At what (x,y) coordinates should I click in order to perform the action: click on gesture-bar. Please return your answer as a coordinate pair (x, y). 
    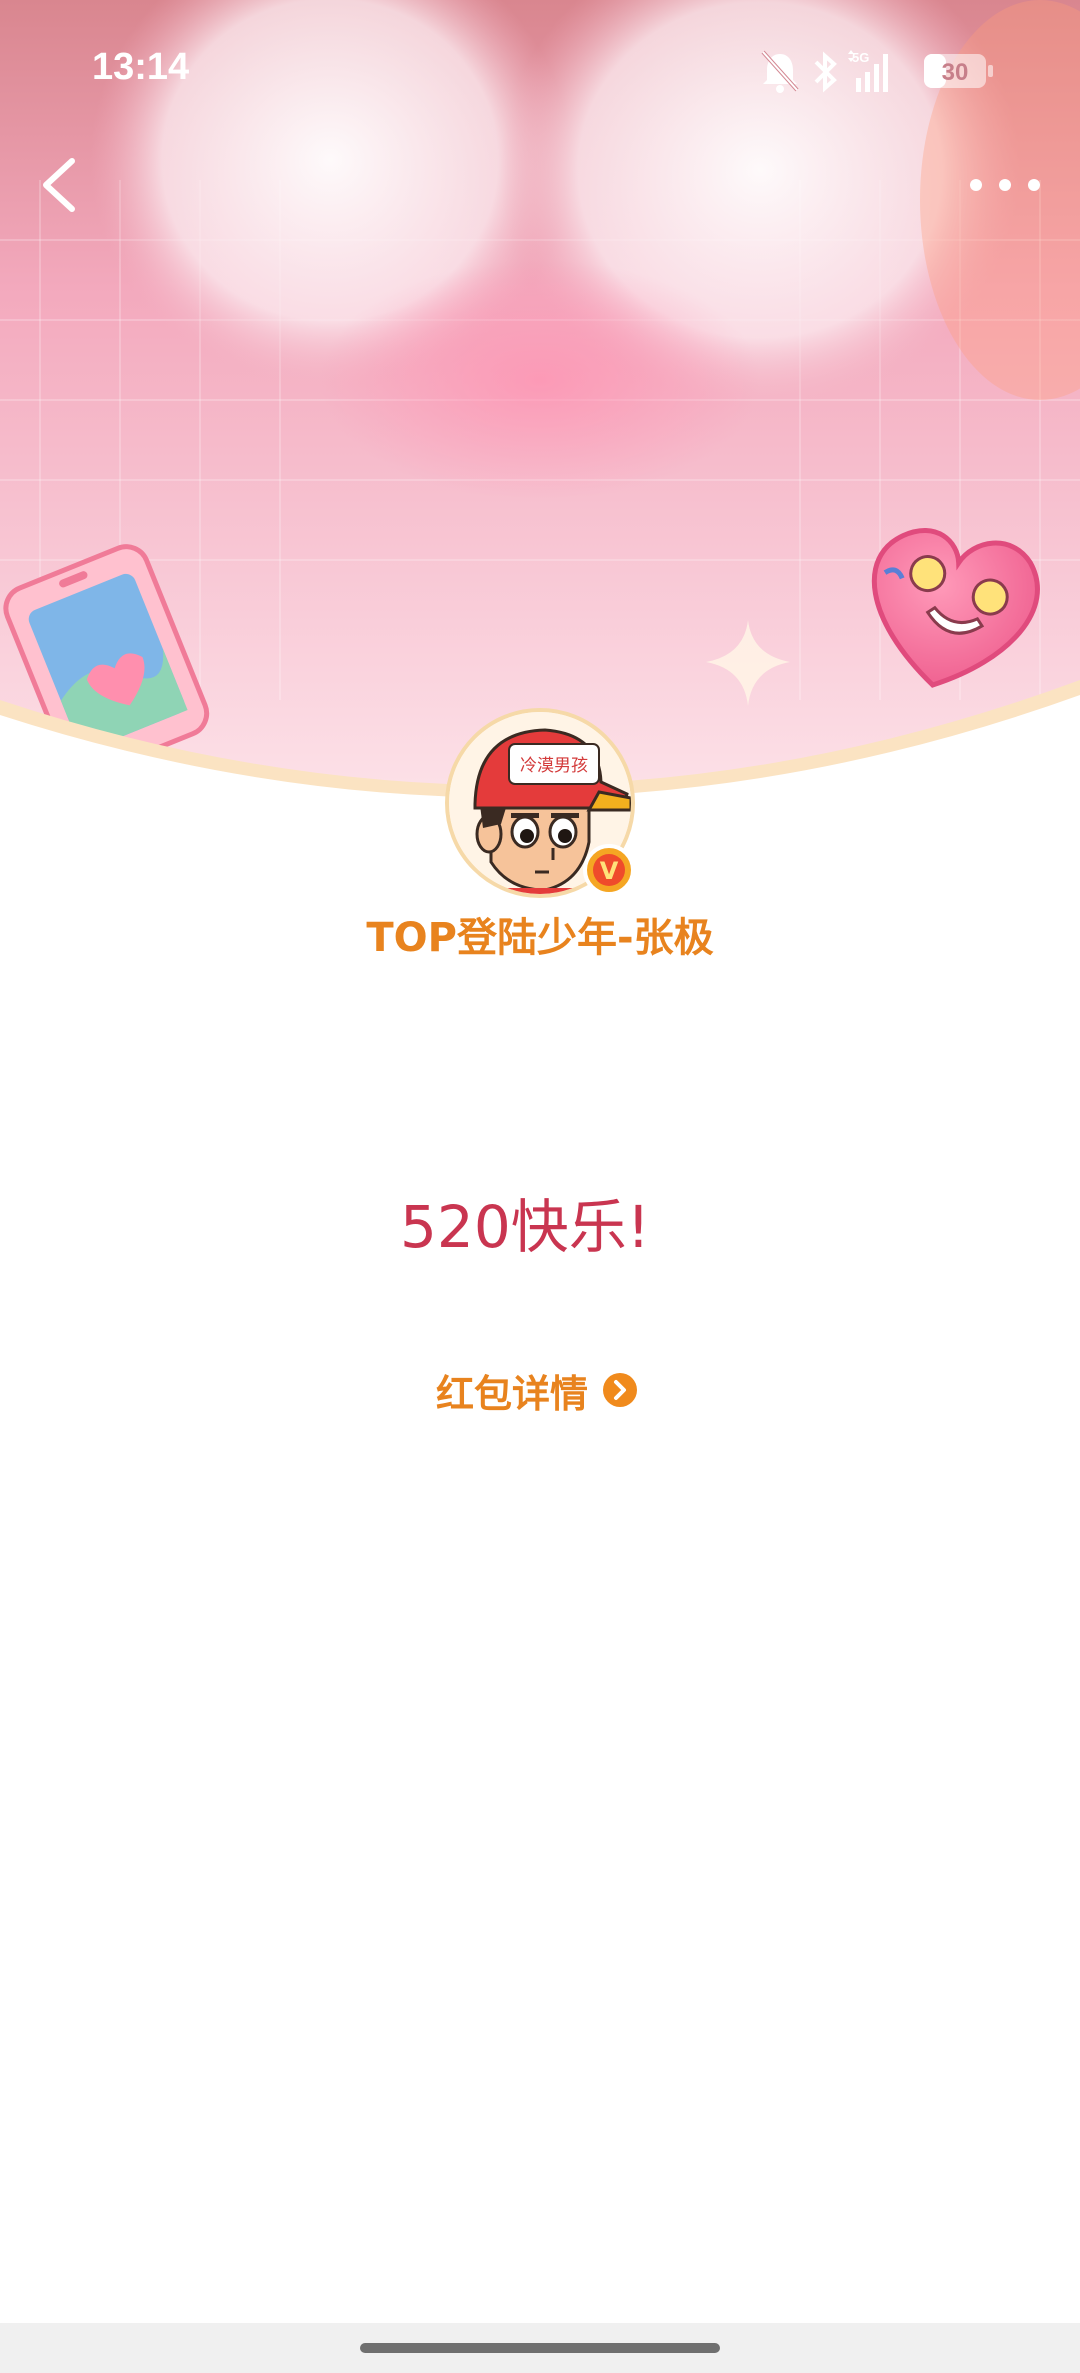
    Looking at the image, I should click on (540, 2348).